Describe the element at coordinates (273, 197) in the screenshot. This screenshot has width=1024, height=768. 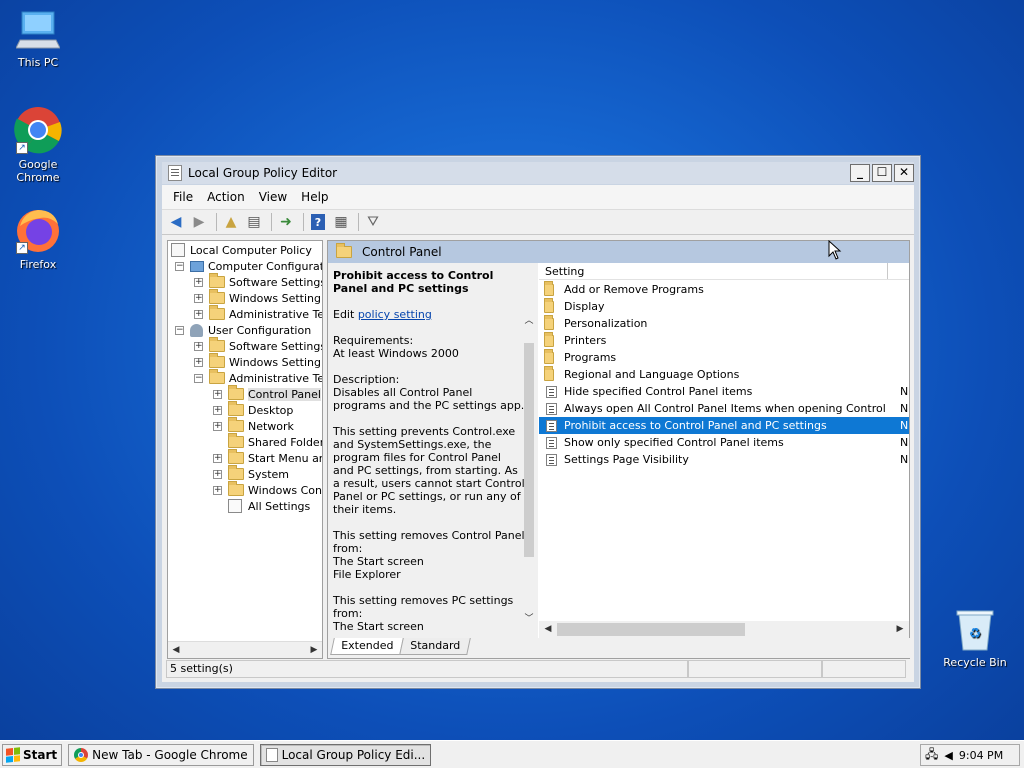
I see `menu-view: View` at that location.